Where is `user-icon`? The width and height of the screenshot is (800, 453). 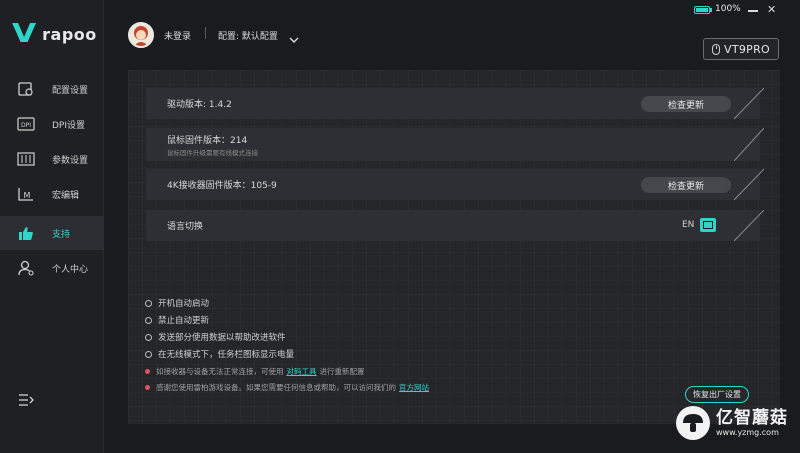 user-icon is located at coordinates (26, 268).